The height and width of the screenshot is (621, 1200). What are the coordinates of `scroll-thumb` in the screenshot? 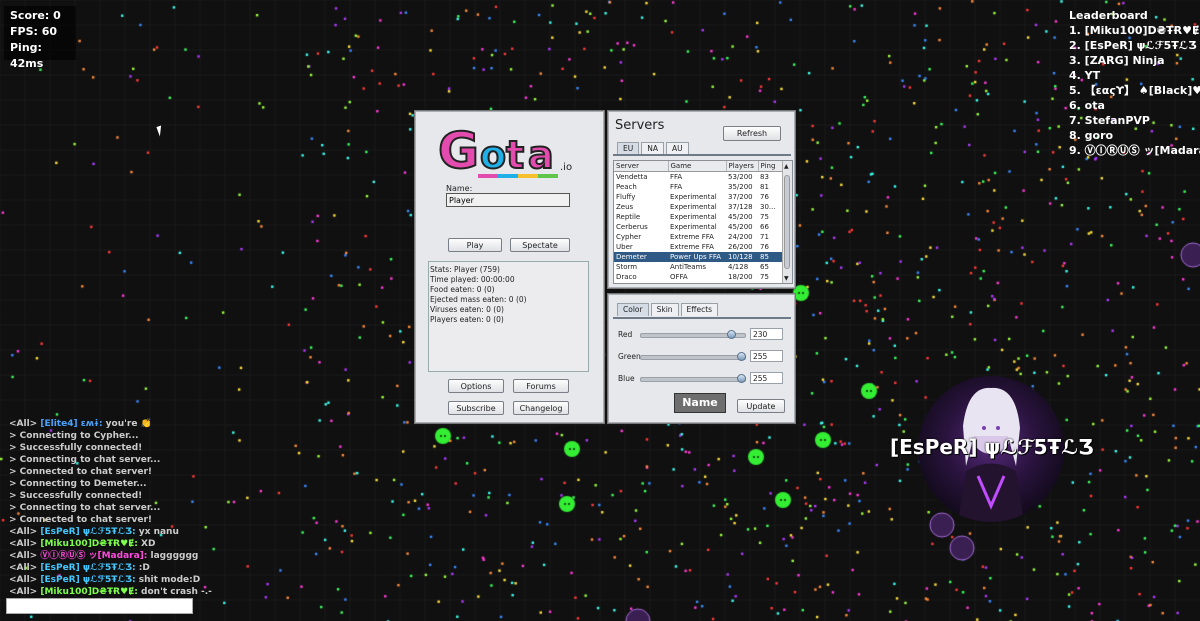 It's located at (787, 222).